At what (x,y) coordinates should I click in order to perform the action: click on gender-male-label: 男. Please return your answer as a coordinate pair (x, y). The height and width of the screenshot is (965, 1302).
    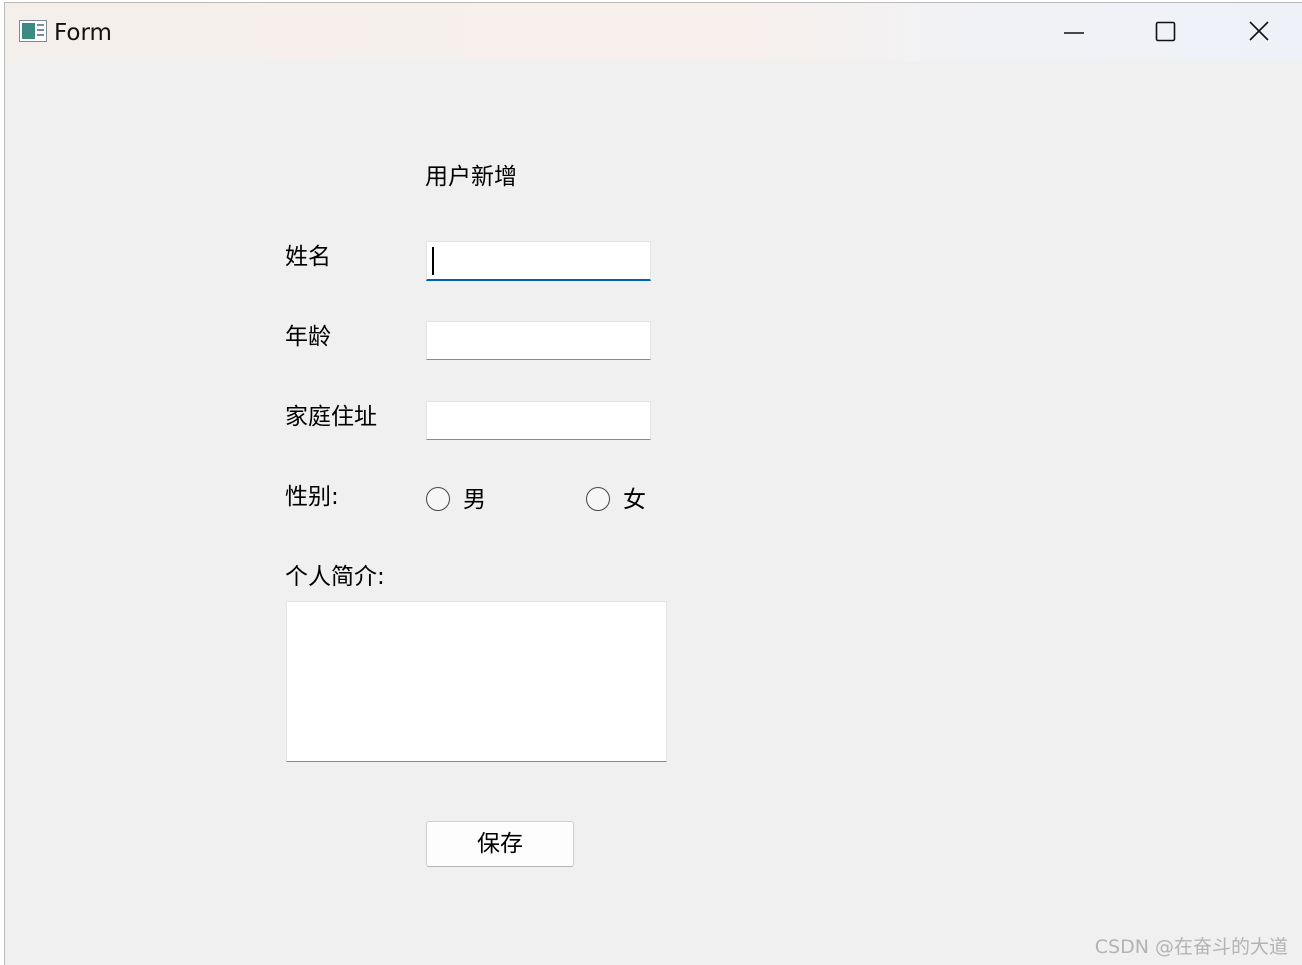
    Looking at the image, I should click on (474, 500).